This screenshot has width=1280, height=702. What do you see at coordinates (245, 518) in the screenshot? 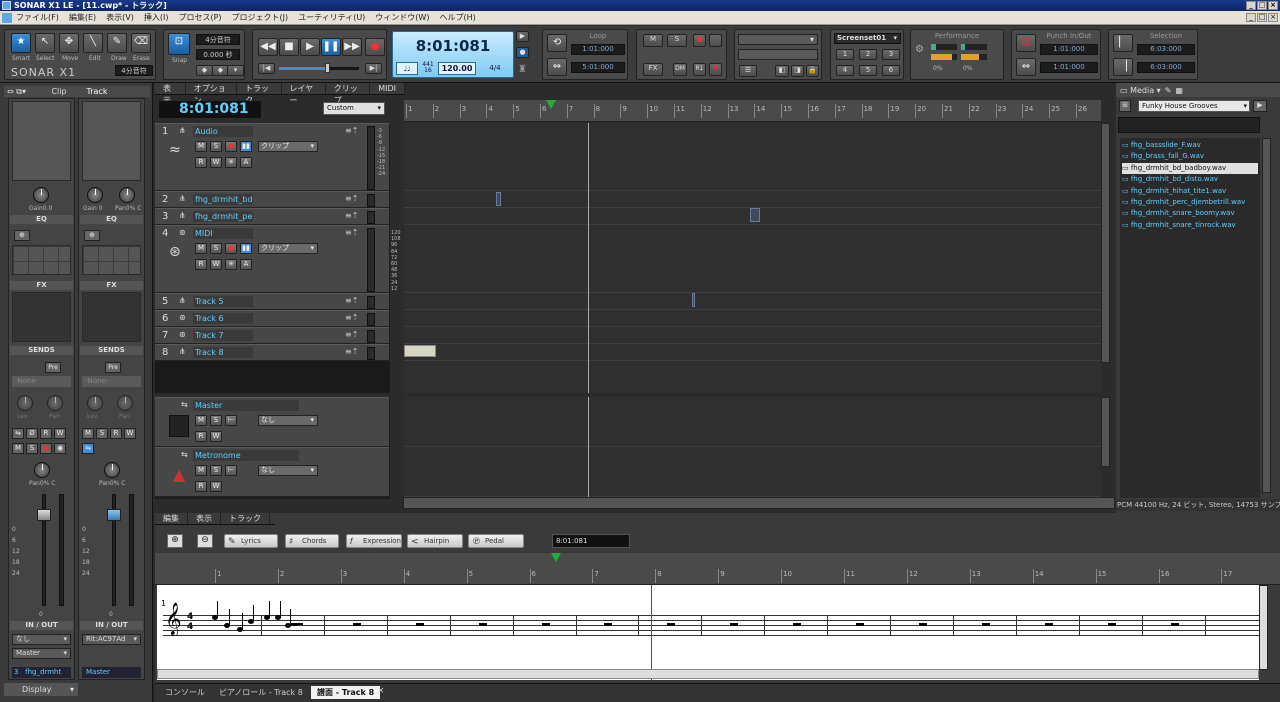
I see `staff-menu-track: トラック` at bounding box center [245, 518].